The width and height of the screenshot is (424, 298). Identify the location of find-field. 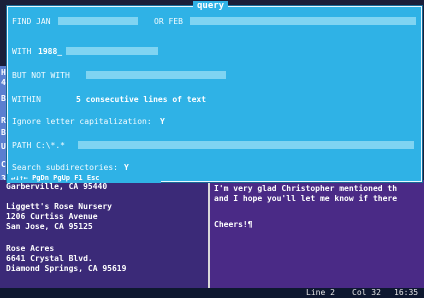
(98, 21).